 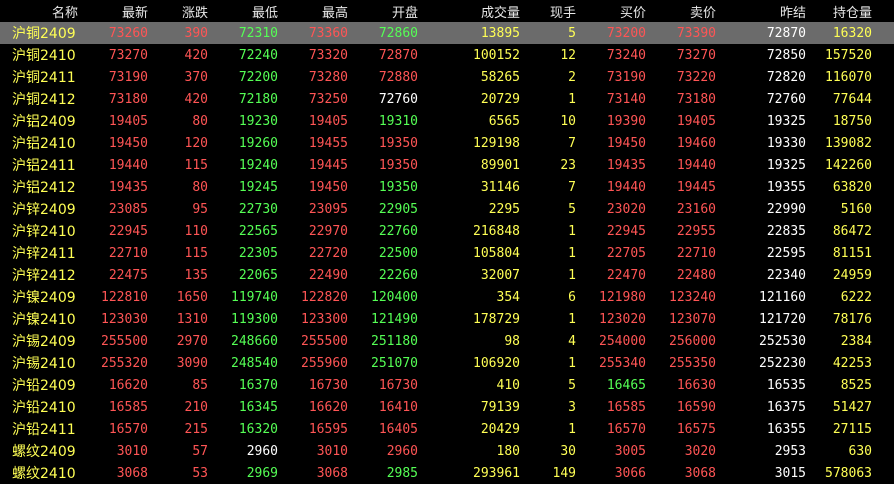 I want to click on cell-open-interest: 77644, so click(x=852, y=99).